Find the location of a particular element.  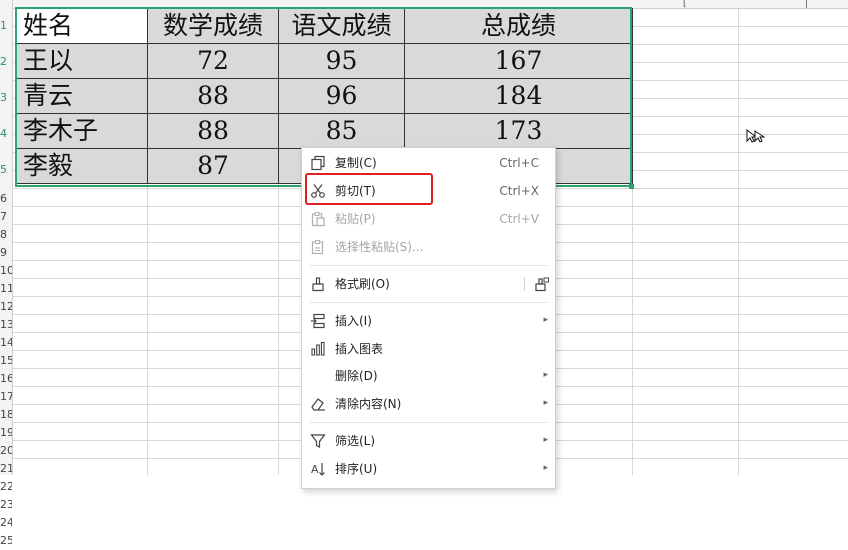

row-number: 6 is located at coordinates (6, 199).